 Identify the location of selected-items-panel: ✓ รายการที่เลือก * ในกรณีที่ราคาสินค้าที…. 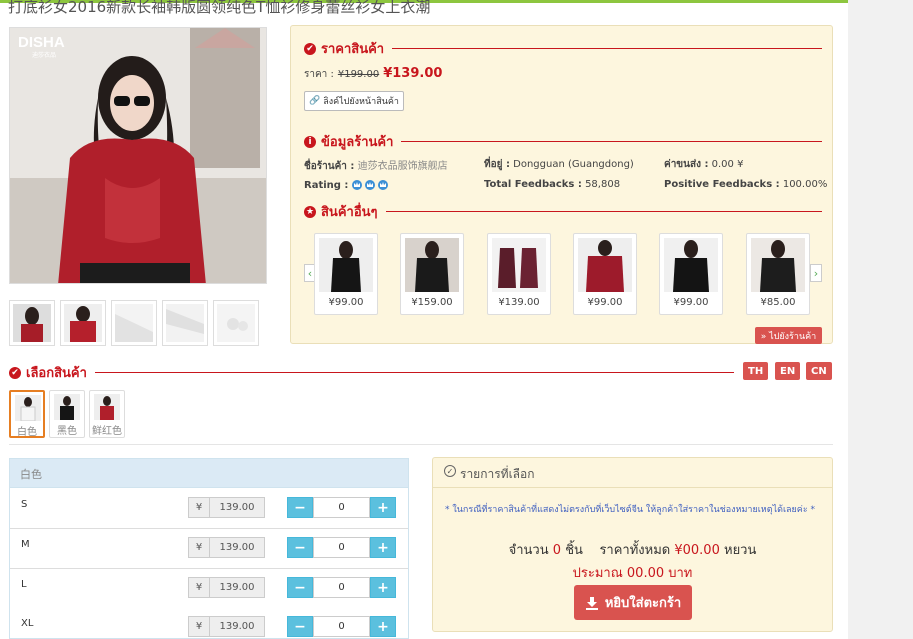
(632, 544).